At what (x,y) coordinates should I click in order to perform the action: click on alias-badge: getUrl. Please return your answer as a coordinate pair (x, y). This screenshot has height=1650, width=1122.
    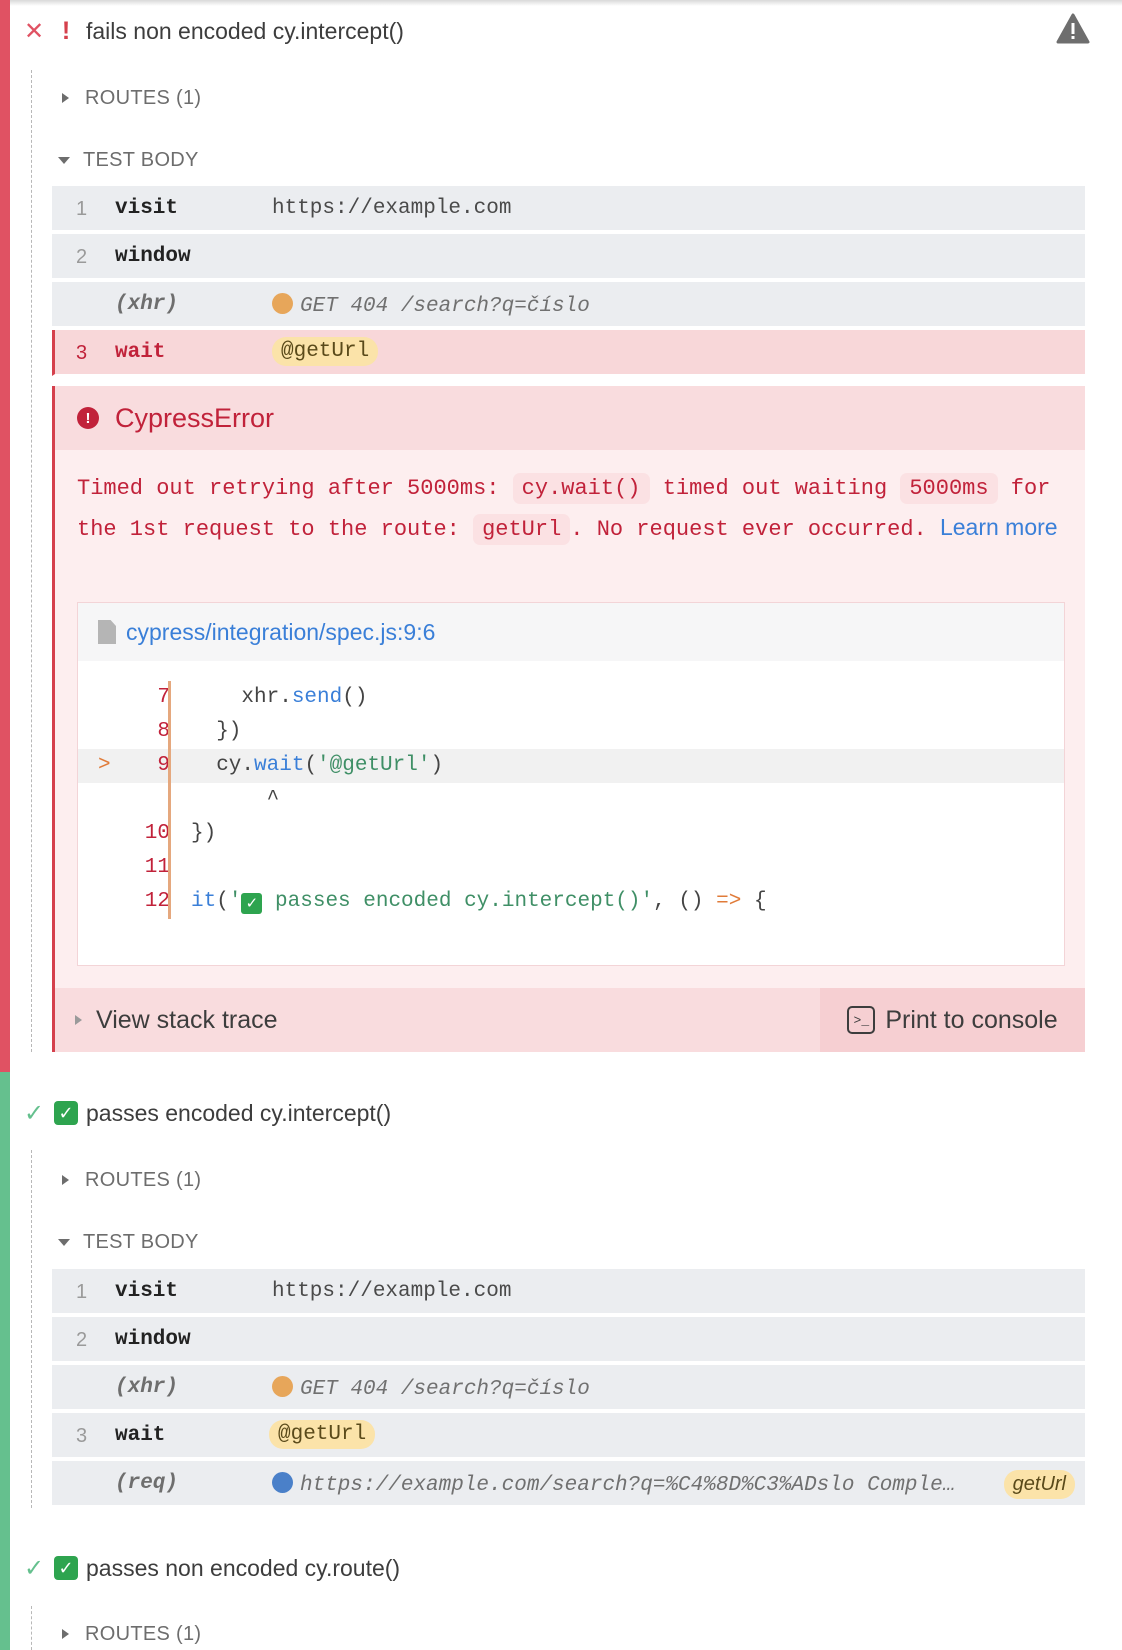
    Looking at the image, I should click on (1039, 1484).